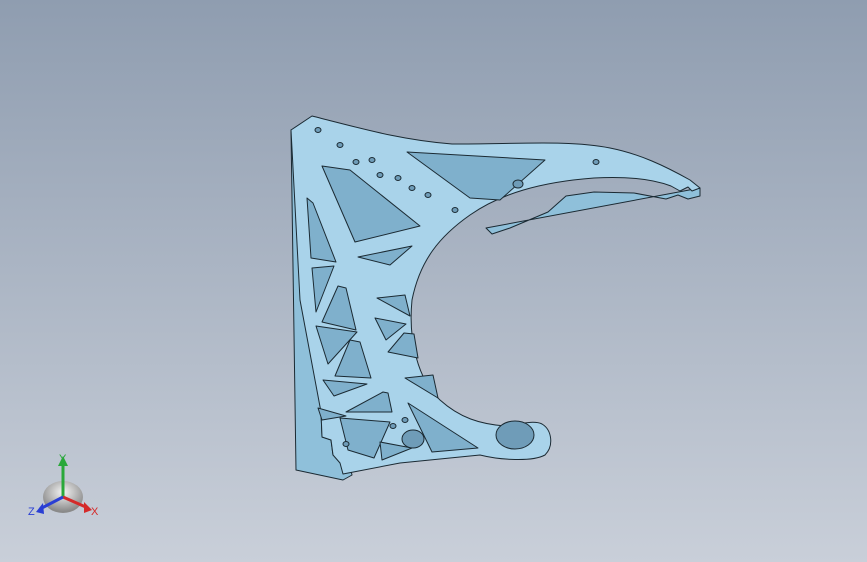  What do you see at coordinates (95, 512) in the screenshot?
I see `triad-x-label: X` at bounding box center [95, 512].